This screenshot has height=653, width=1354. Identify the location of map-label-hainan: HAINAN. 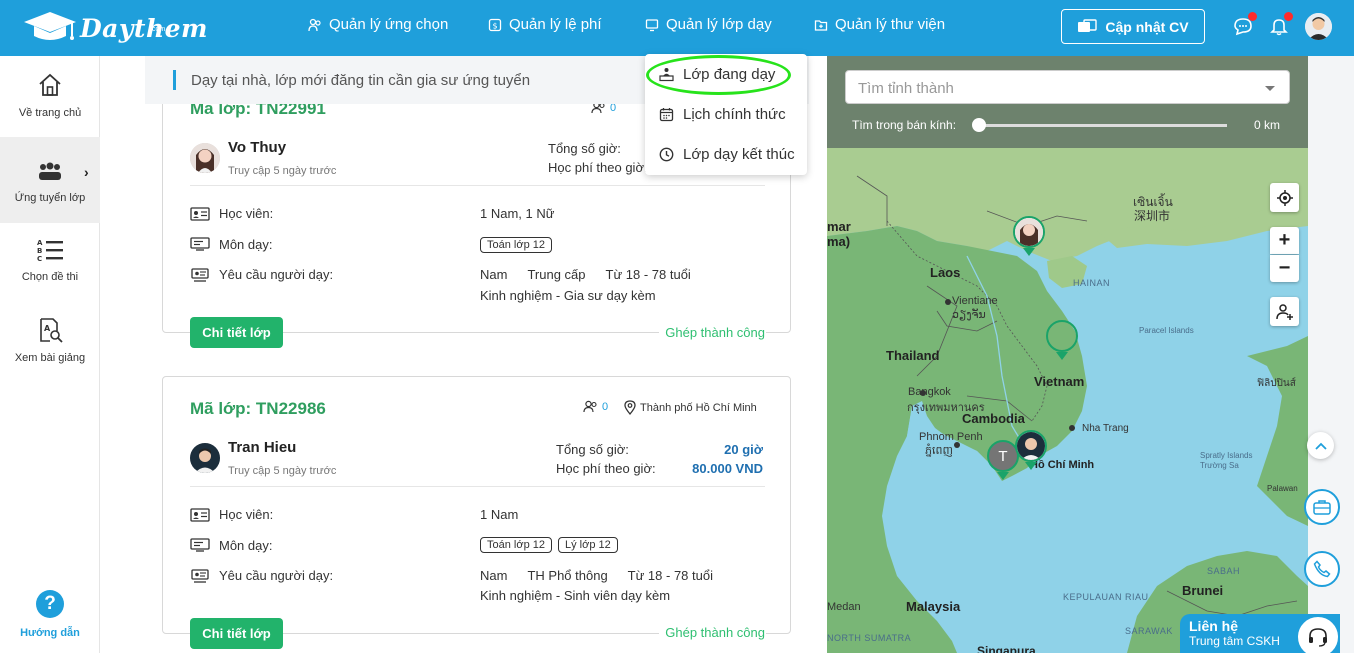
(1092, 283).